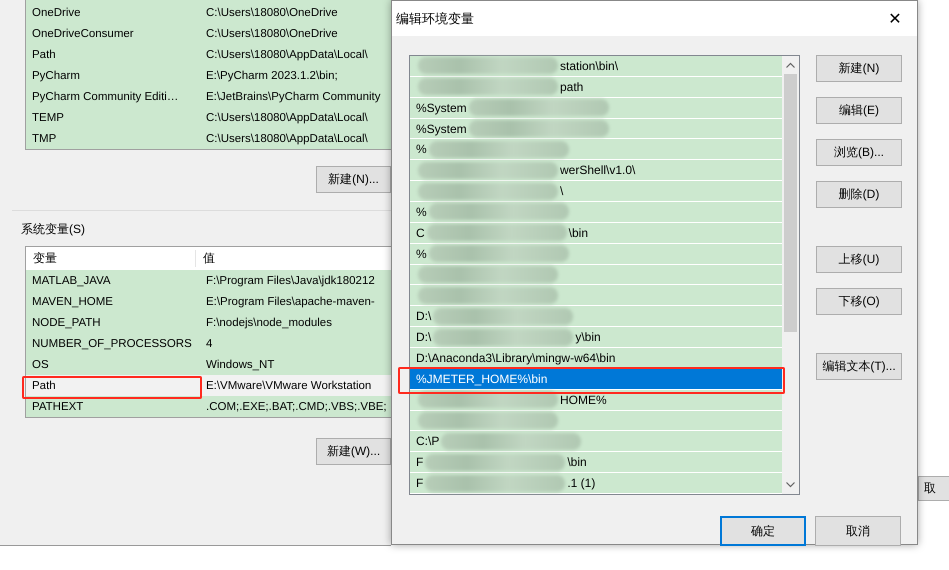  Describe the element at coordinates (596, 233) in the screenshot. I see `path-entry: C \bin` at that location.